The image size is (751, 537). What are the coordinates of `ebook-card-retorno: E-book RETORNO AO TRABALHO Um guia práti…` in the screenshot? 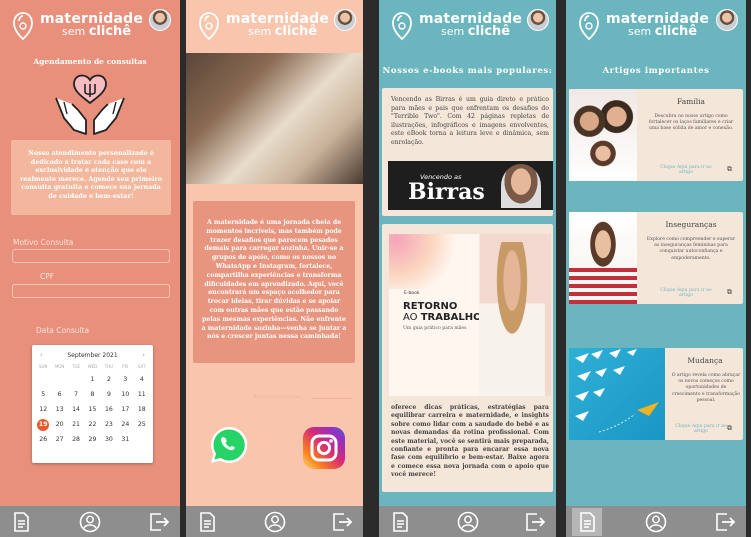 It's located at (467, 358).